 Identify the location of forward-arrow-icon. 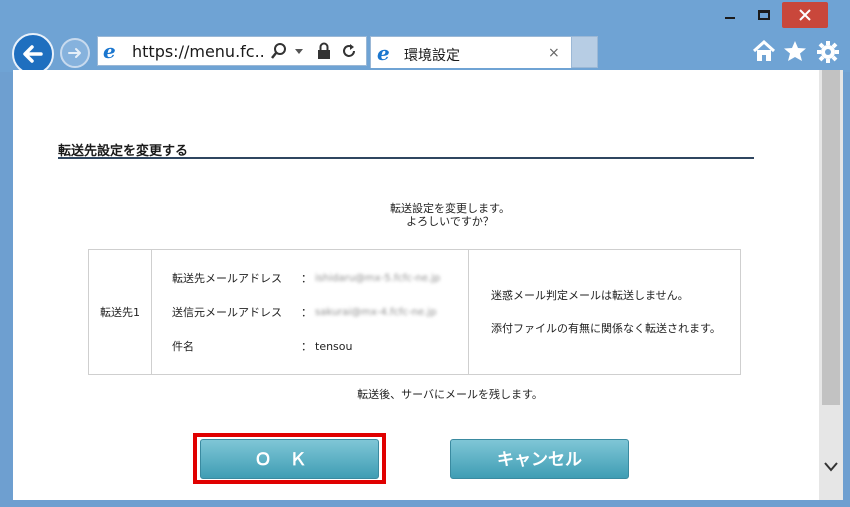
(74, 53).